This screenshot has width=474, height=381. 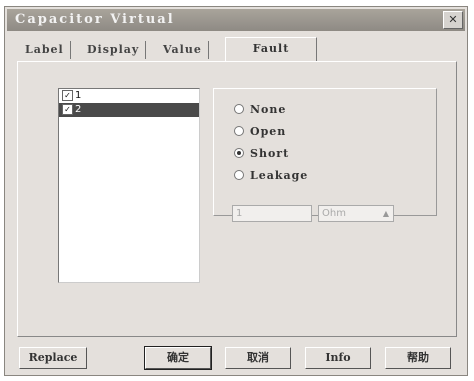 What do you see at coordinates (239, 109) in the screenshot?
I see `radio-none-button` at bounding box center [239, 109].